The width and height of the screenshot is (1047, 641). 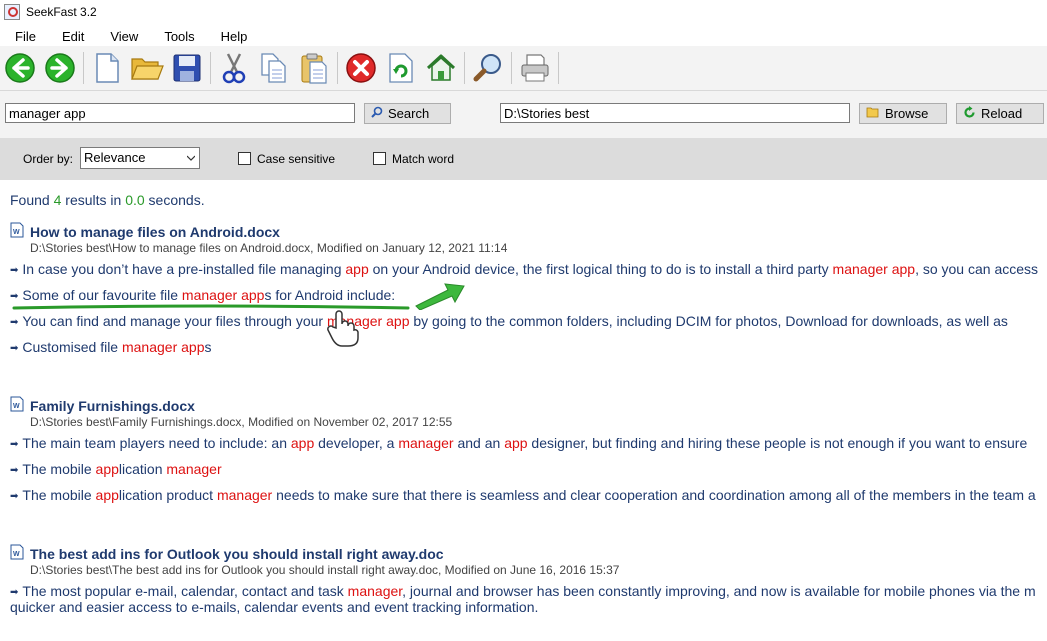 What do you see at coordinates (155, 232) in the screenshot?
I see `result-title: How to manage files on Android.docx` at bounding box center [155, 232].